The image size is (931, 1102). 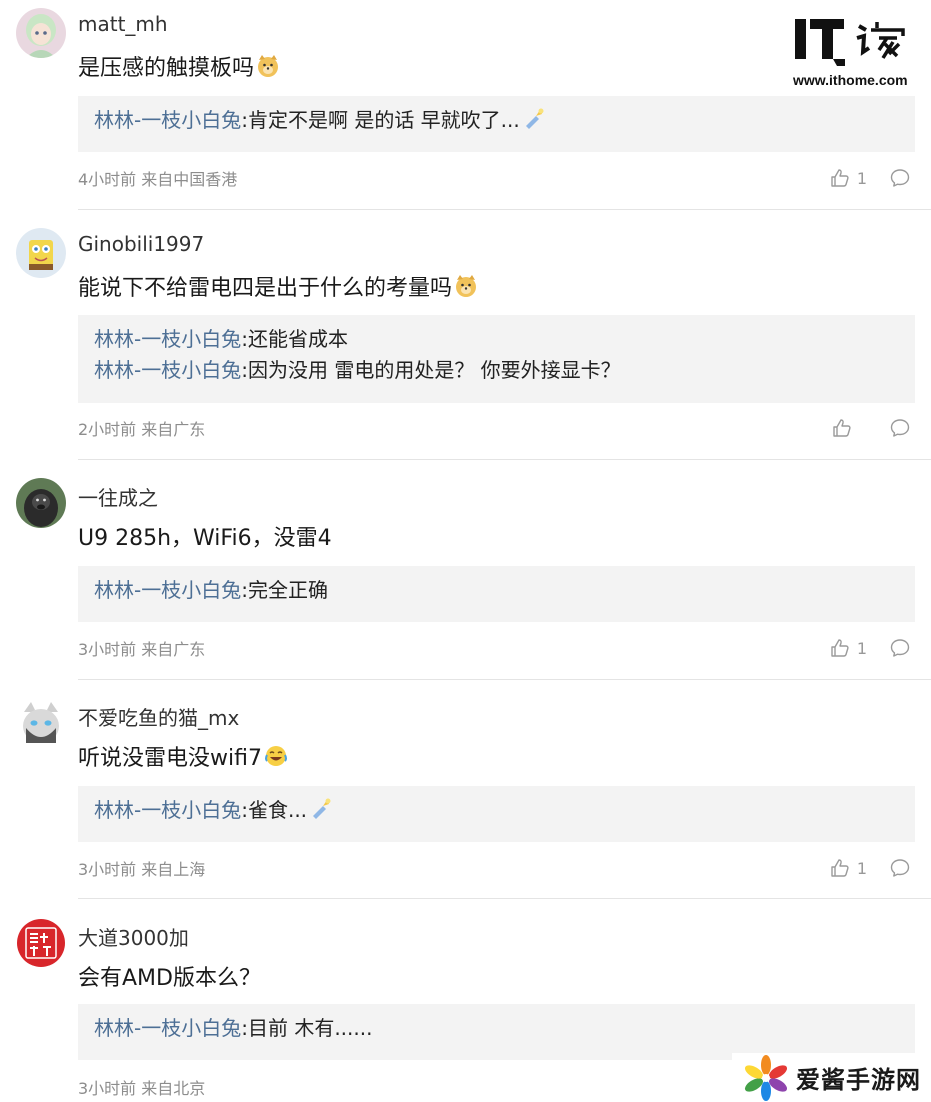 What do you see at coordinates (871, 428) in the screenshot?
I see `comment-actions` at bounding box center [871, 428].